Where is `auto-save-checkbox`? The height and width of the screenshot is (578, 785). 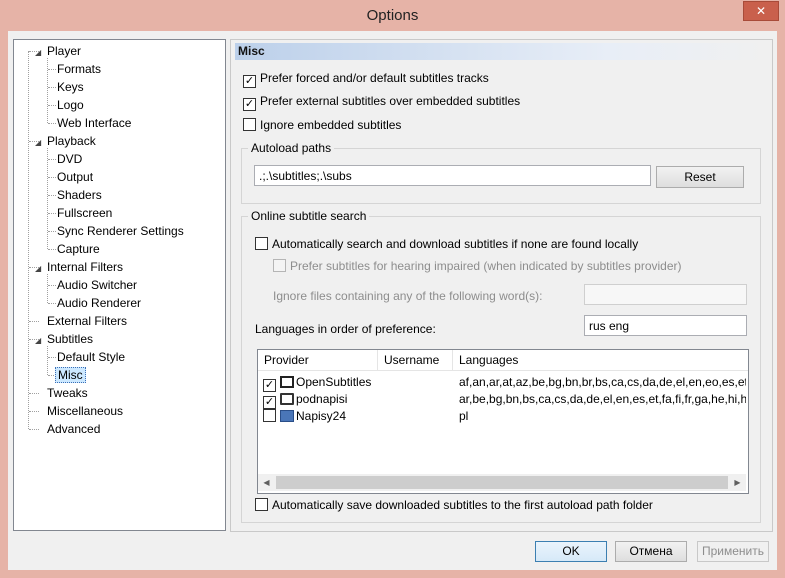 auto-save-checkbox is located at coordinates (261, 504).